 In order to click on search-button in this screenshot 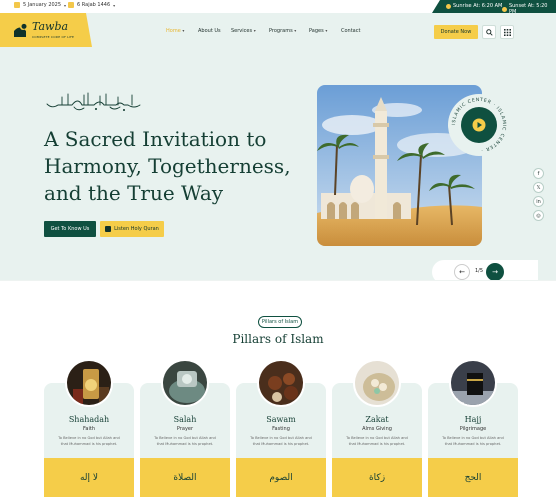, I will do `click(489, 32)`.